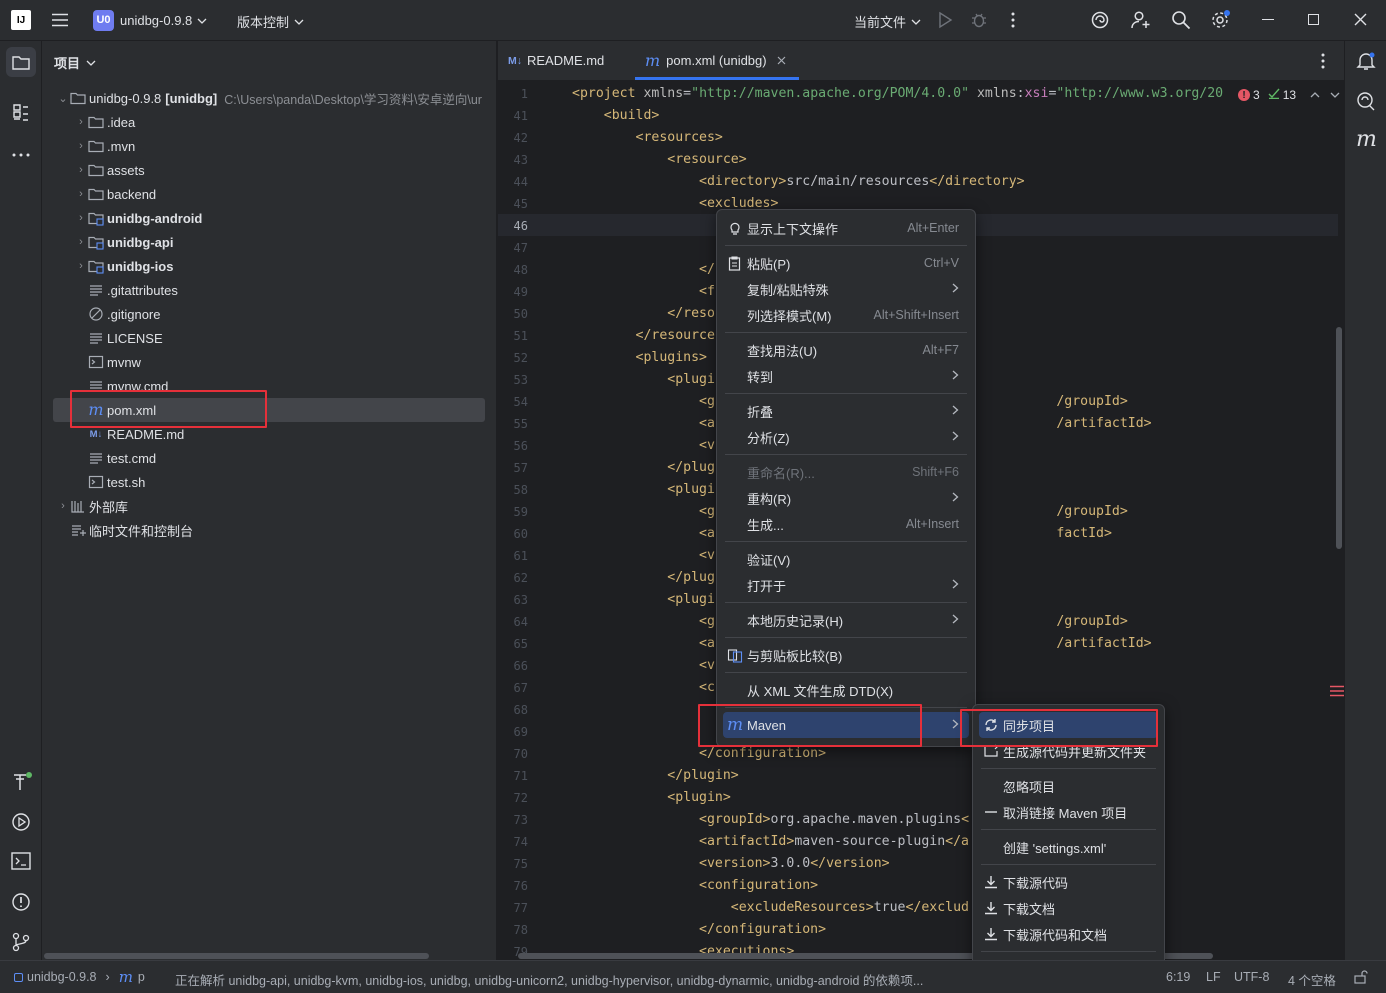  What do you see at coordinates (846, 289) in the screenshot?
I see `menu-item-3: 复制/粘贴特殊` at bounding box center [846, 289].